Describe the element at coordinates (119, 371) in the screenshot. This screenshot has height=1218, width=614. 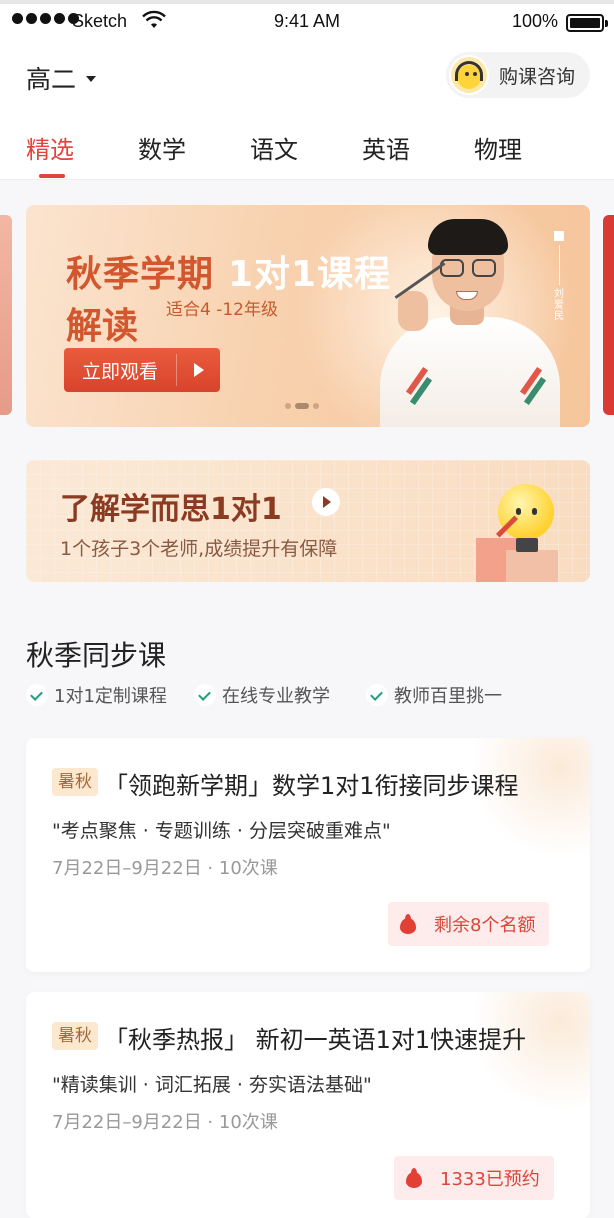
I see `watch-now-label: 立即观看` at that location.